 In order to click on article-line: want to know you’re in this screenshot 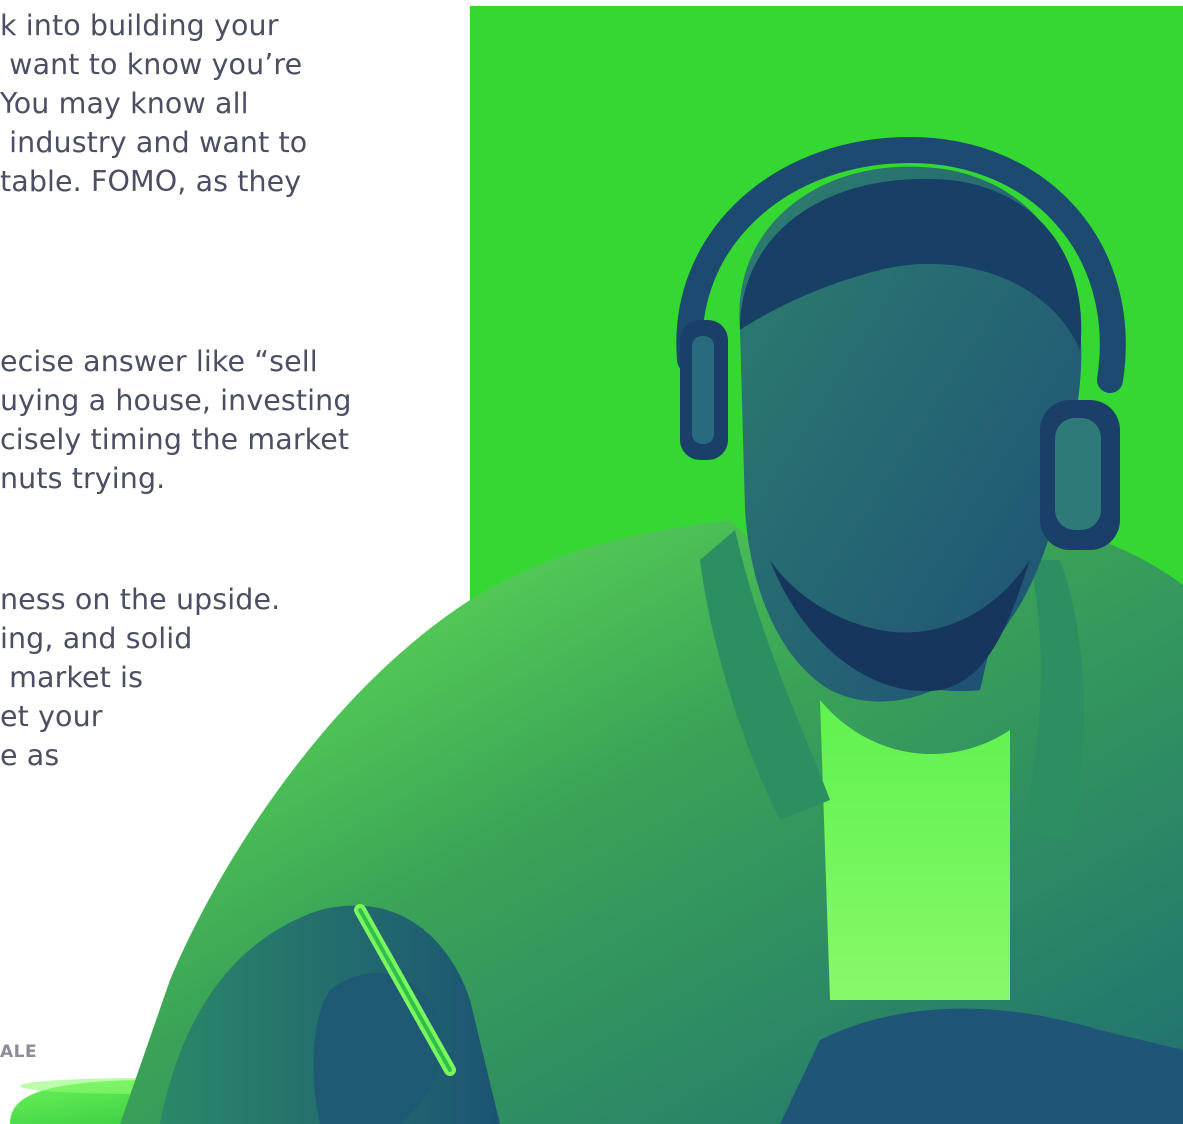, I will do `click(151, 64)`.